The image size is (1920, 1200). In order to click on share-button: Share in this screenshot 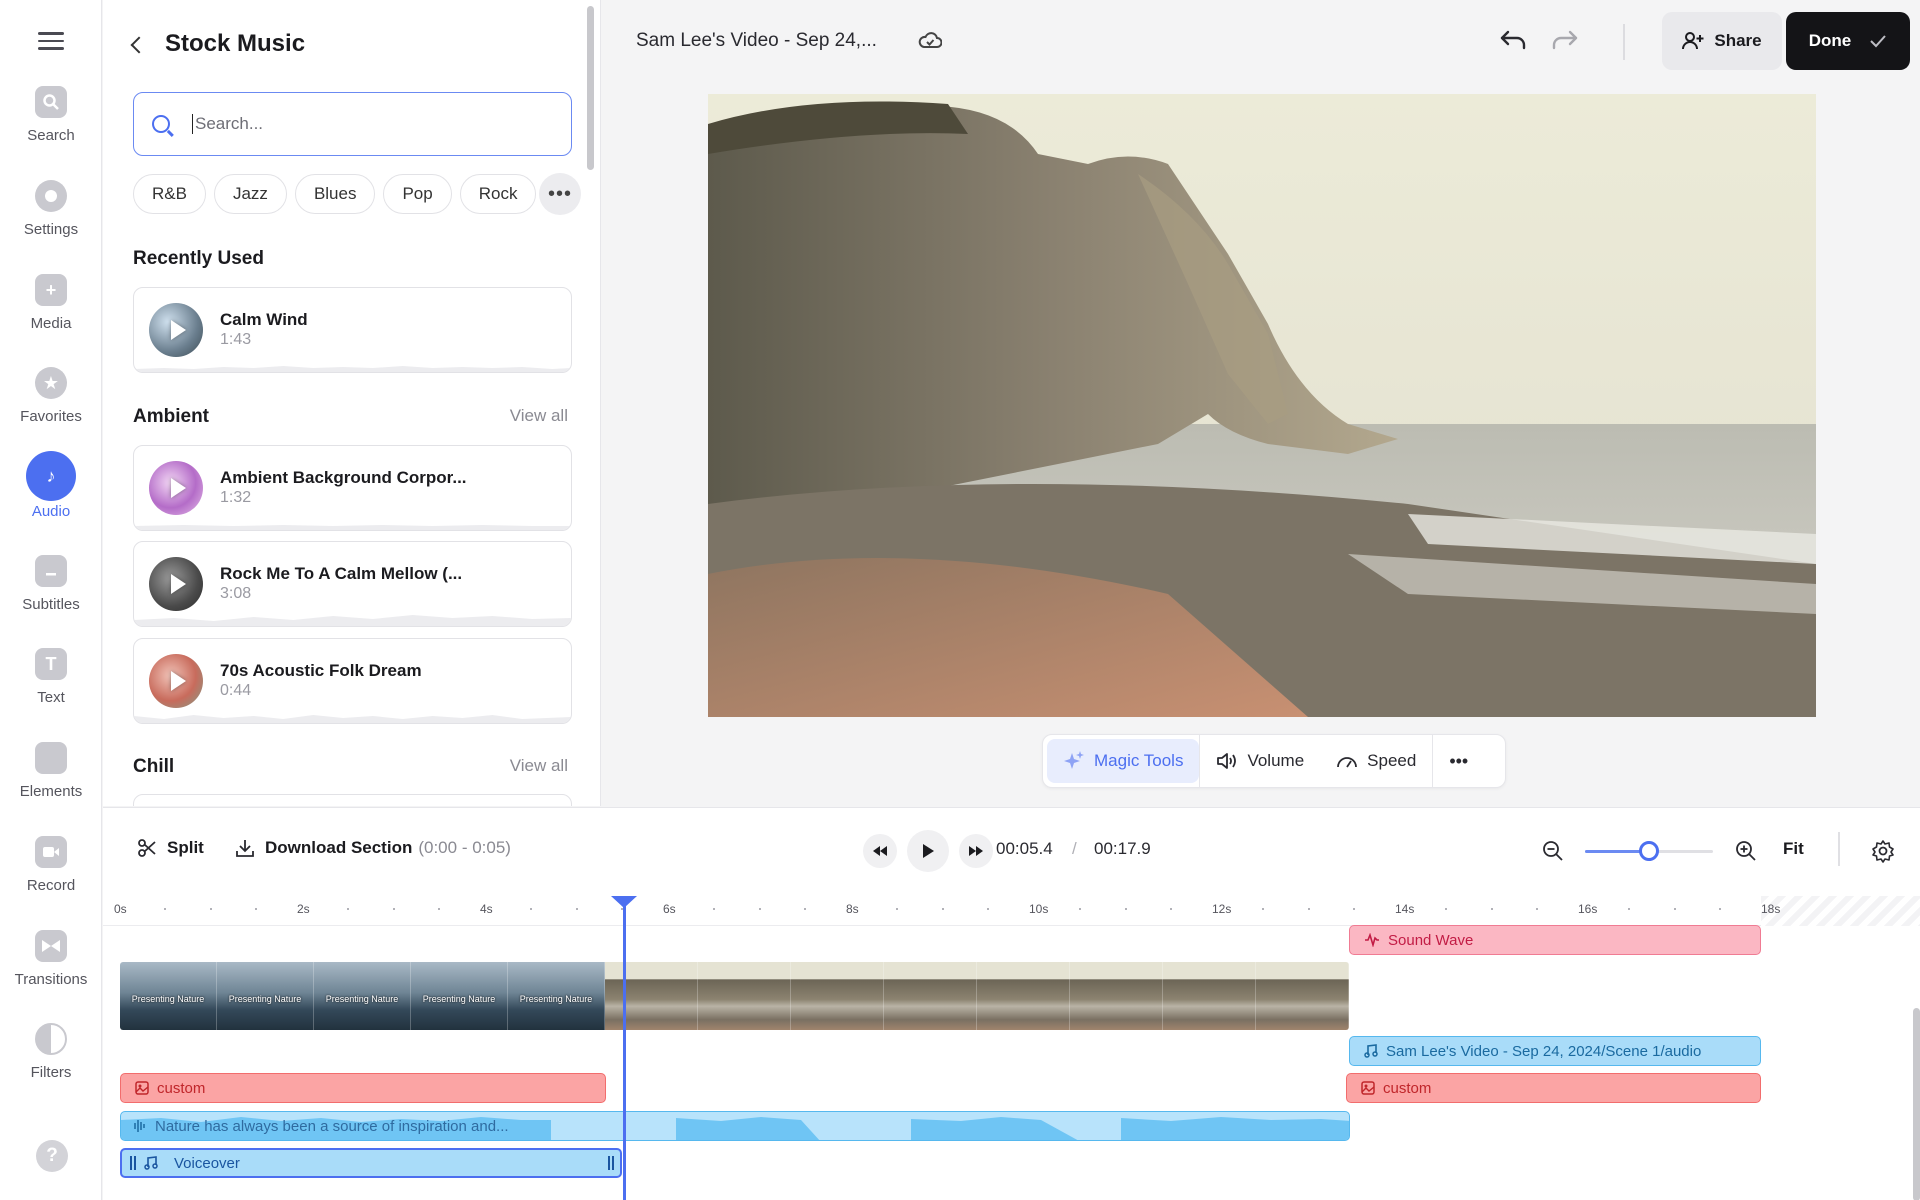, I will do `click(1722, 41)`.